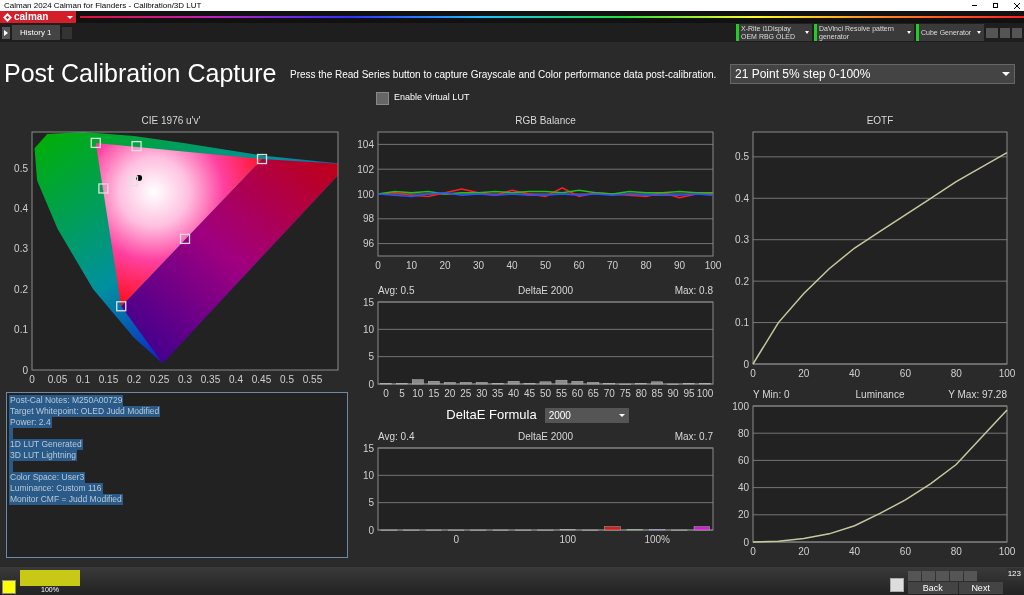 This screenshot has width=1024, height=595. Describe the element at coordinates (880, 121) in the screenshot. I see `chart-title: EOTF` at that location.